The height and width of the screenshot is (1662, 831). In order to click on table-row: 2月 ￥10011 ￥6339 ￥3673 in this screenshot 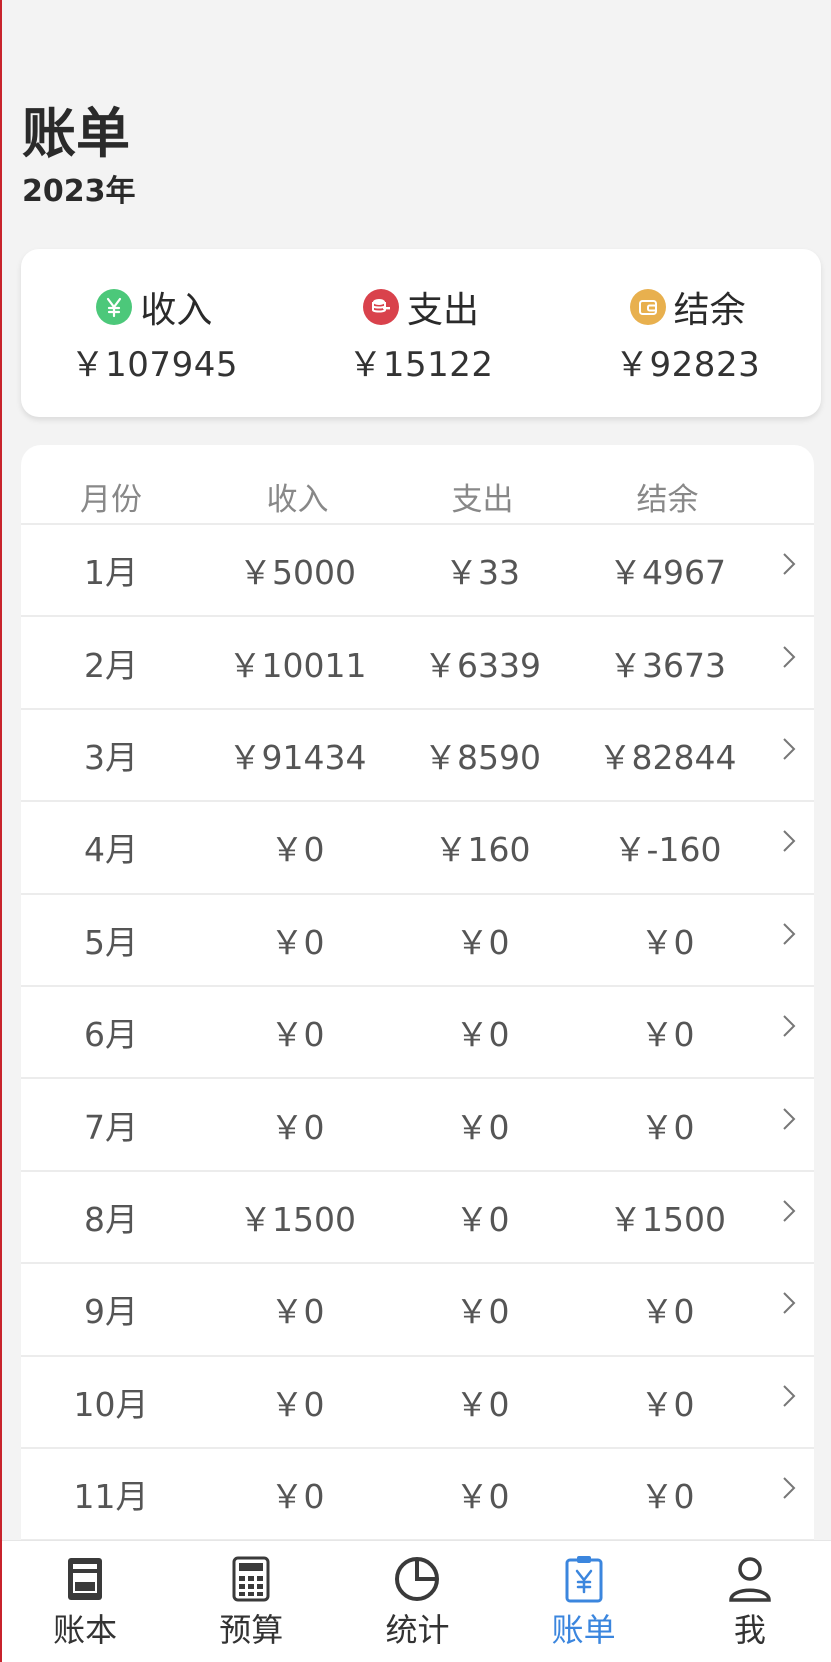, I will do `click(417, 663)`.